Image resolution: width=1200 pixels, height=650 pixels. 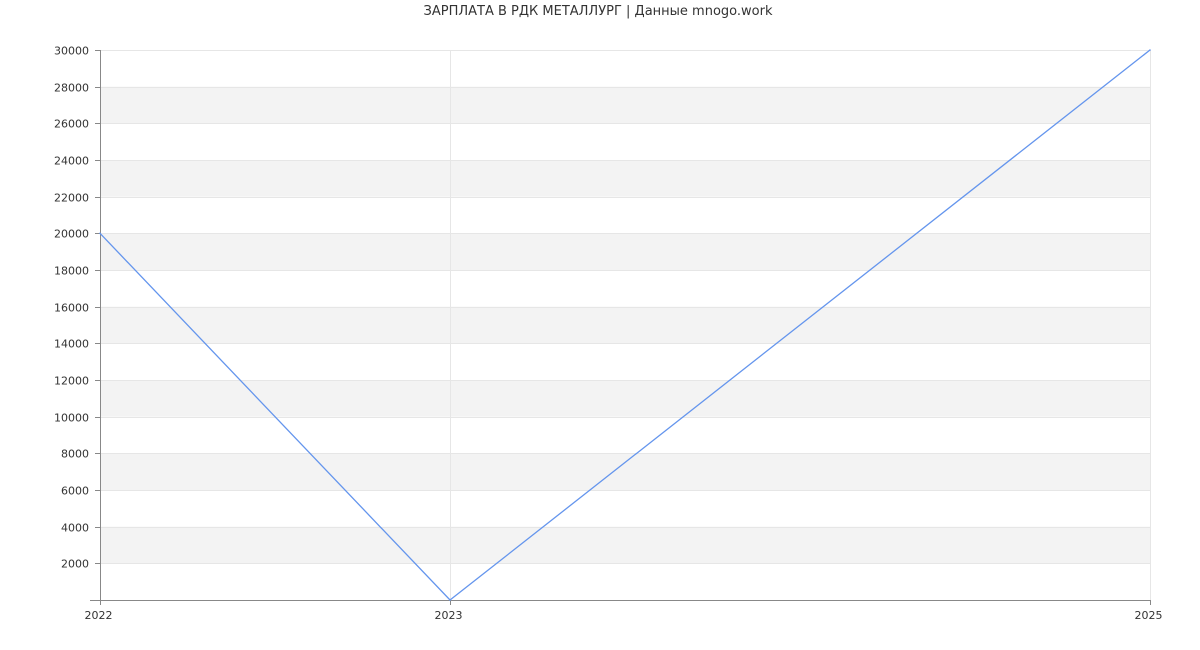 What do you see at coordinates (75, 564) in the screenshot?
I see `y-tick-label: 2000` at bounding box center [75, 564].